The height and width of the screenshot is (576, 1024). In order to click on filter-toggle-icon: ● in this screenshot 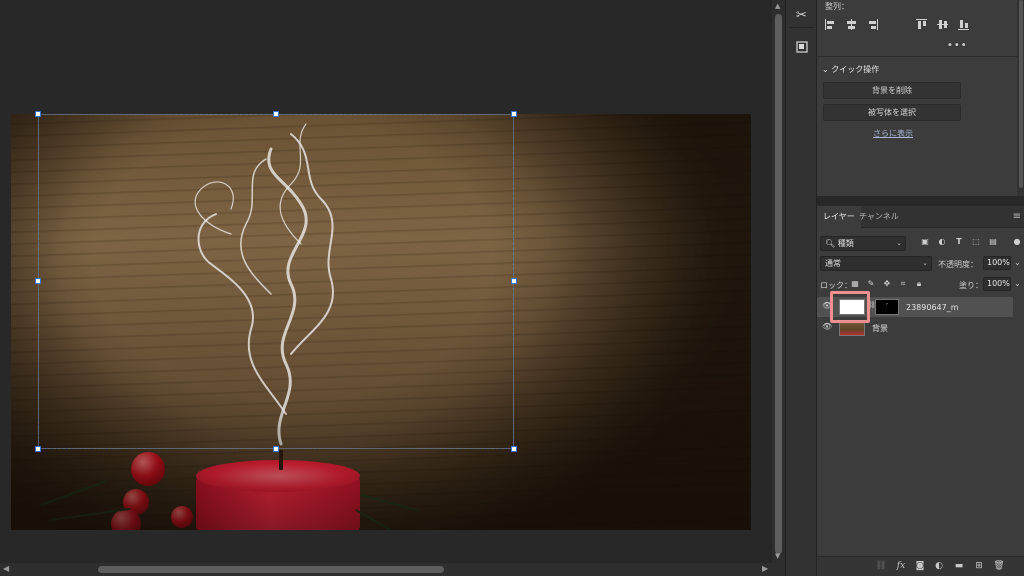, I will do `click(1017, 242)`.